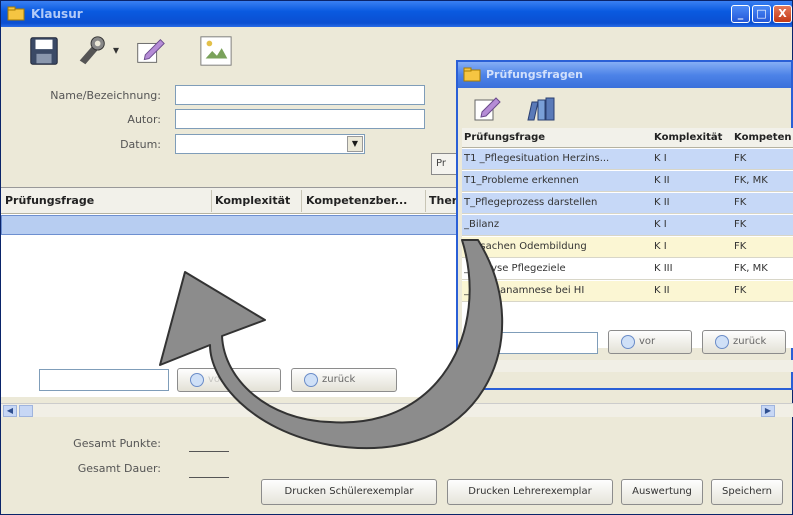 The height and width of the screenshot is (515, 793). Describe the element at coordinates (763, 137) in the screenshot. I see `column-header: Kompeten` at that location.